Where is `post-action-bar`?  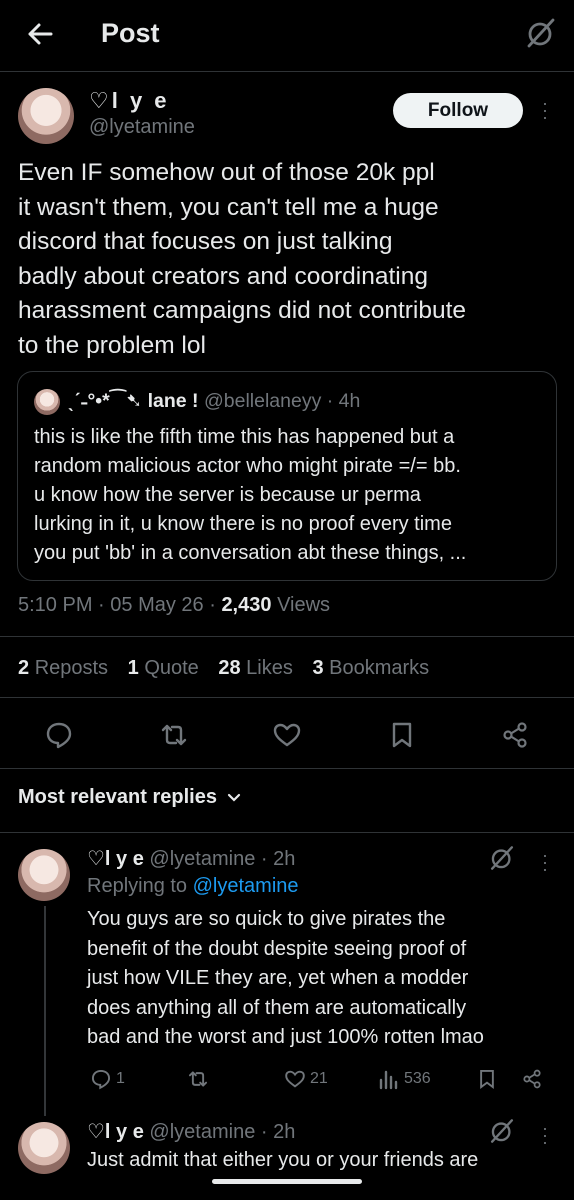
post-action-bar is located at coordinates (287, 734).